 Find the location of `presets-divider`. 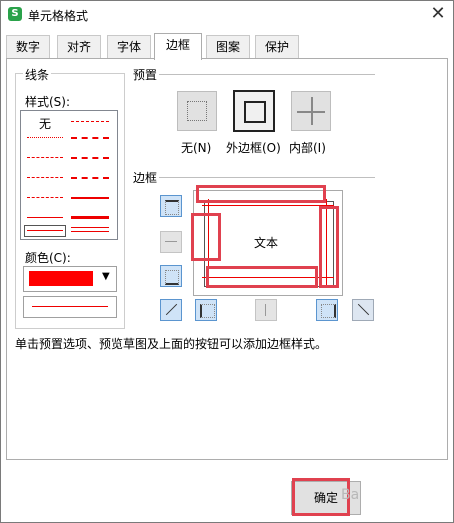

presets-divider is located at coordinates (267, 74).